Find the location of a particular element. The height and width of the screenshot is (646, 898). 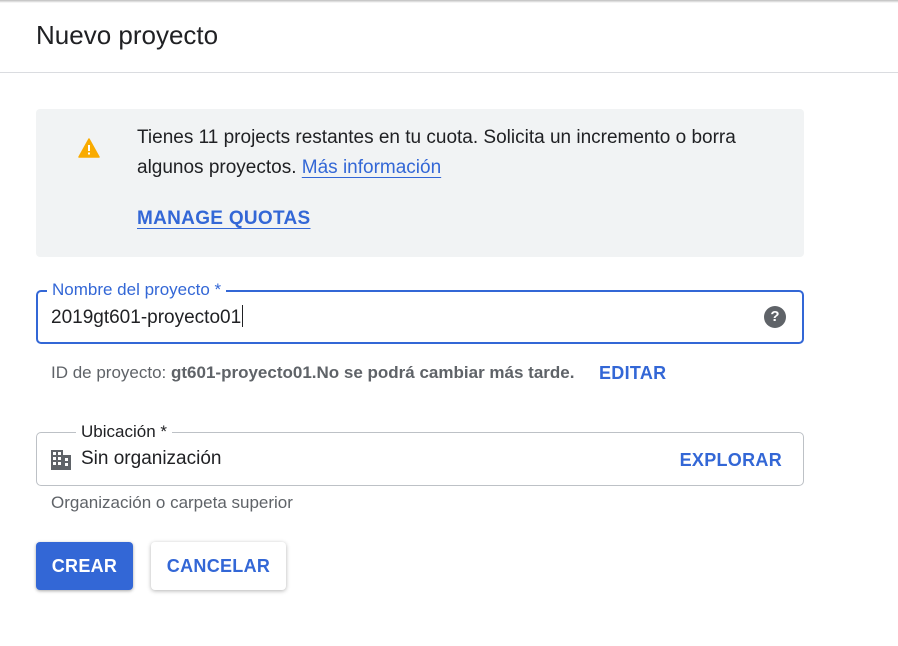

location-hint: Organización o carpeta superior is located at coordinates (172, 502).